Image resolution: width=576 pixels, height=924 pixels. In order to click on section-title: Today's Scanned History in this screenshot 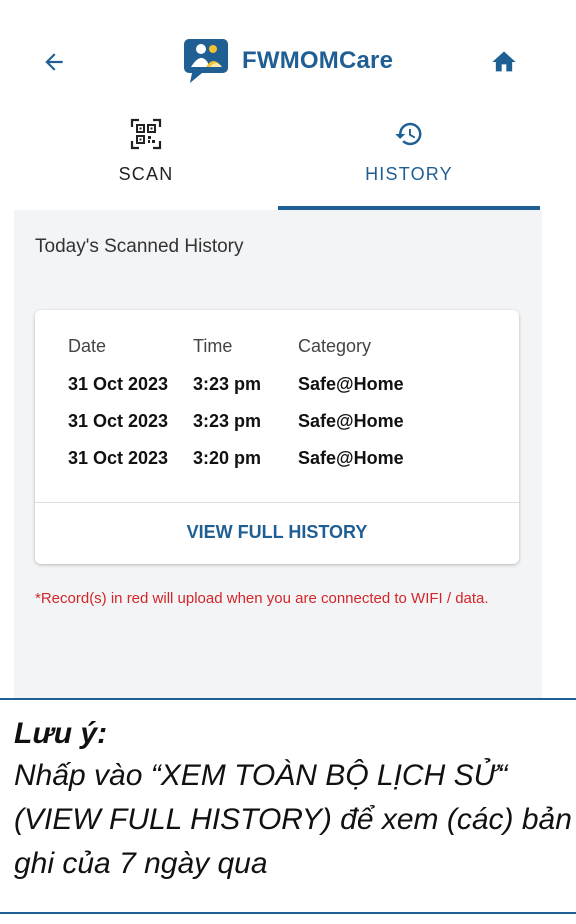, I will do `click(139, 246)`.